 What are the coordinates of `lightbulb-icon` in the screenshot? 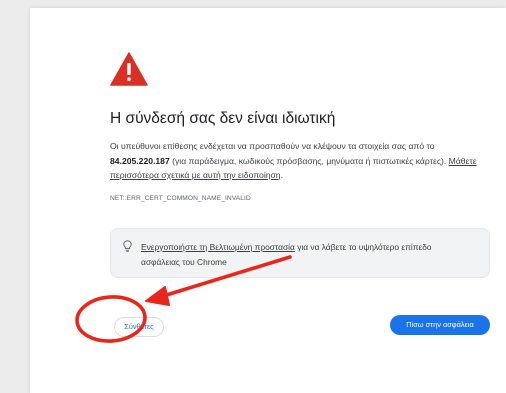 It's located at (127, 246).